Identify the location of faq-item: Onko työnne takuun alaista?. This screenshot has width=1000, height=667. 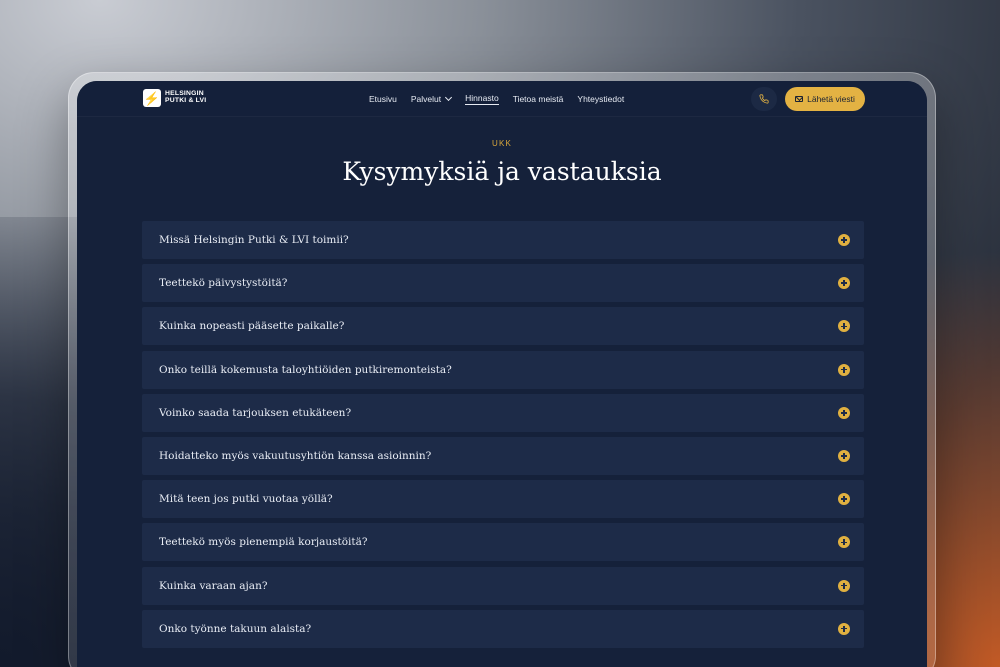
(503, 628).